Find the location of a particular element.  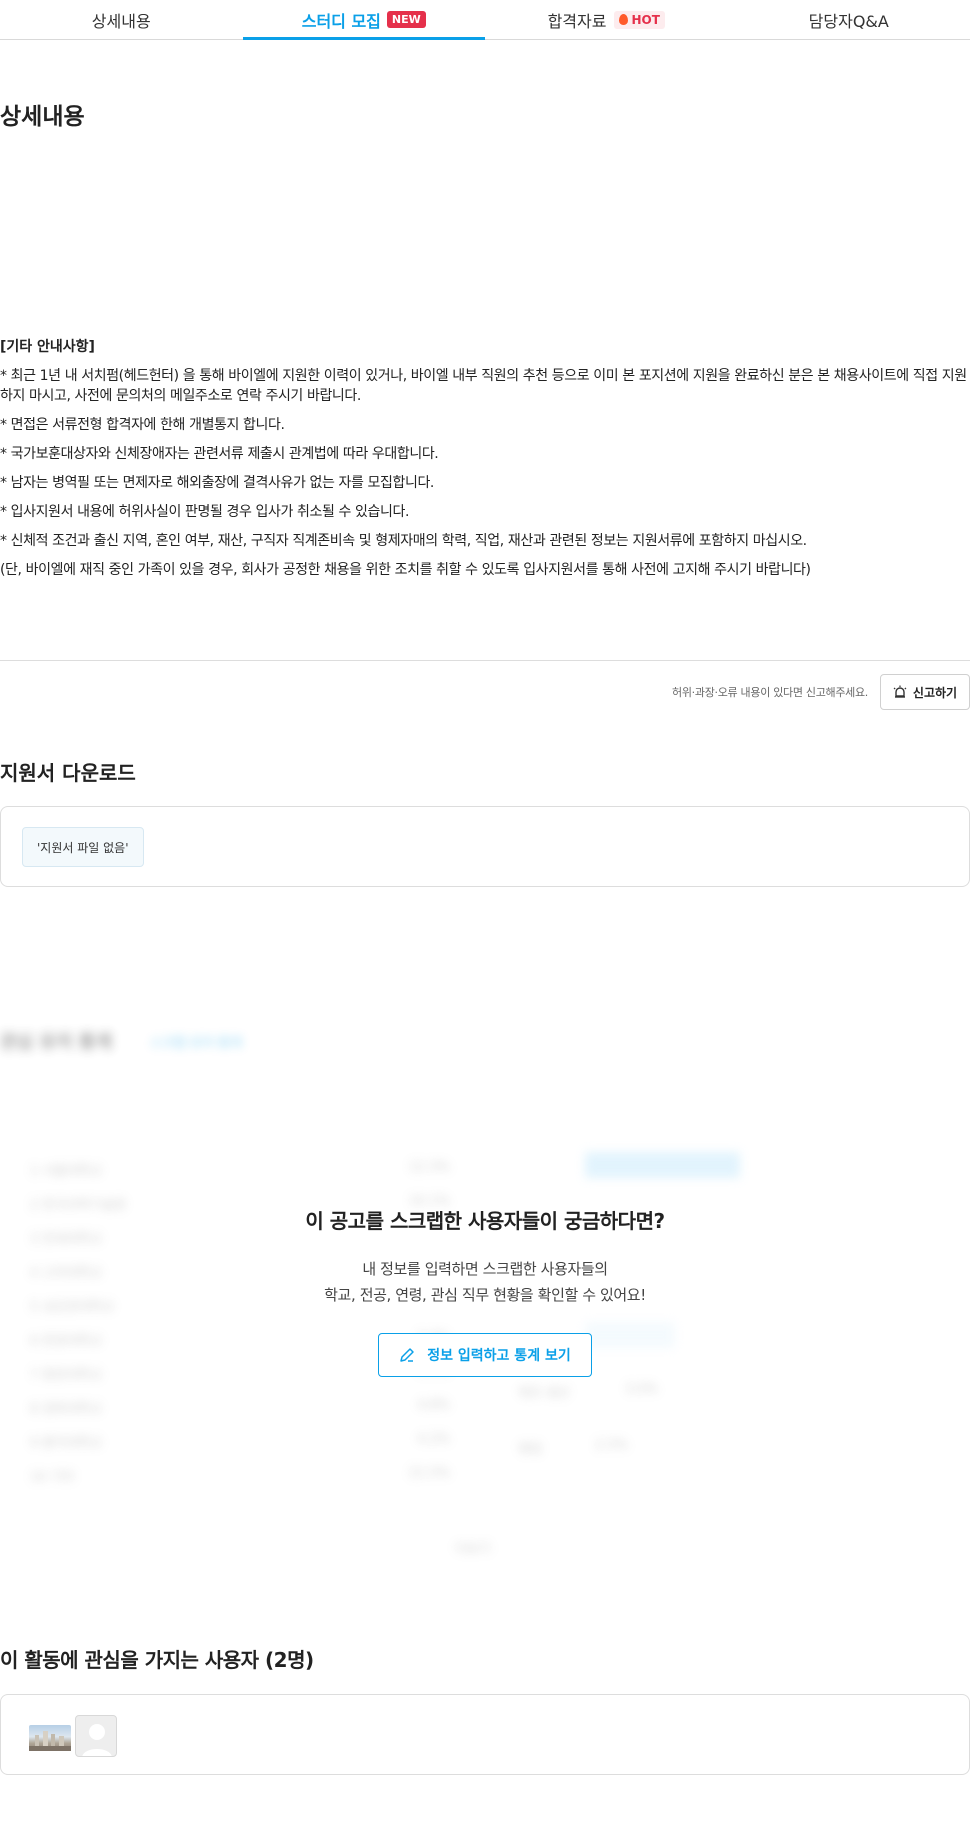

notice-title: [기타 안내사항] is located at coordinates (47, 347).